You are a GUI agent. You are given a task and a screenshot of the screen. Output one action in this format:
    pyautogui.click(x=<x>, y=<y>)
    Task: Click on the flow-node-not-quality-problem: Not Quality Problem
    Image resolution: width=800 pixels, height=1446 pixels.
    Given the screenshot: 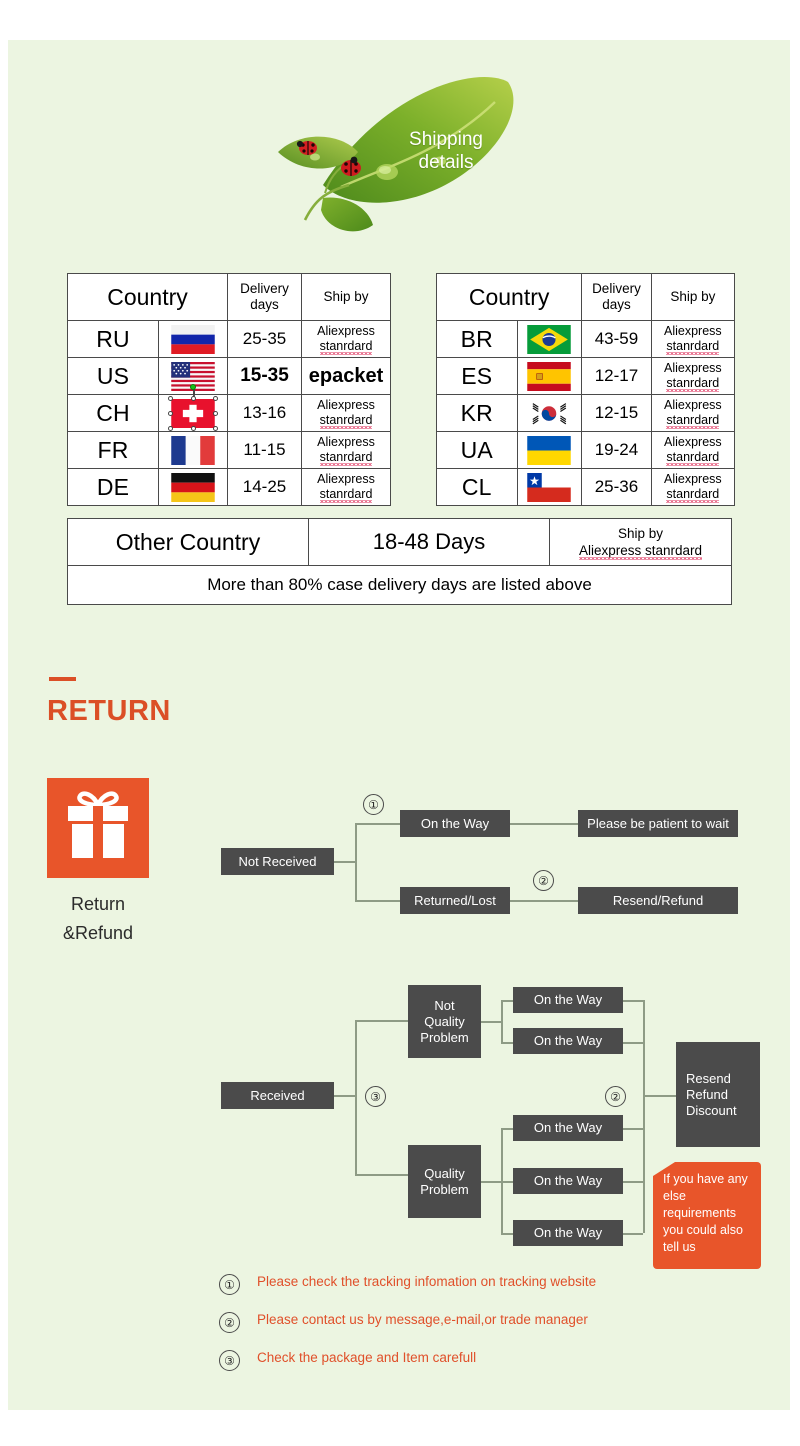 What is the action you would take?
    pyautogui.click(x=444, y=1021)
    